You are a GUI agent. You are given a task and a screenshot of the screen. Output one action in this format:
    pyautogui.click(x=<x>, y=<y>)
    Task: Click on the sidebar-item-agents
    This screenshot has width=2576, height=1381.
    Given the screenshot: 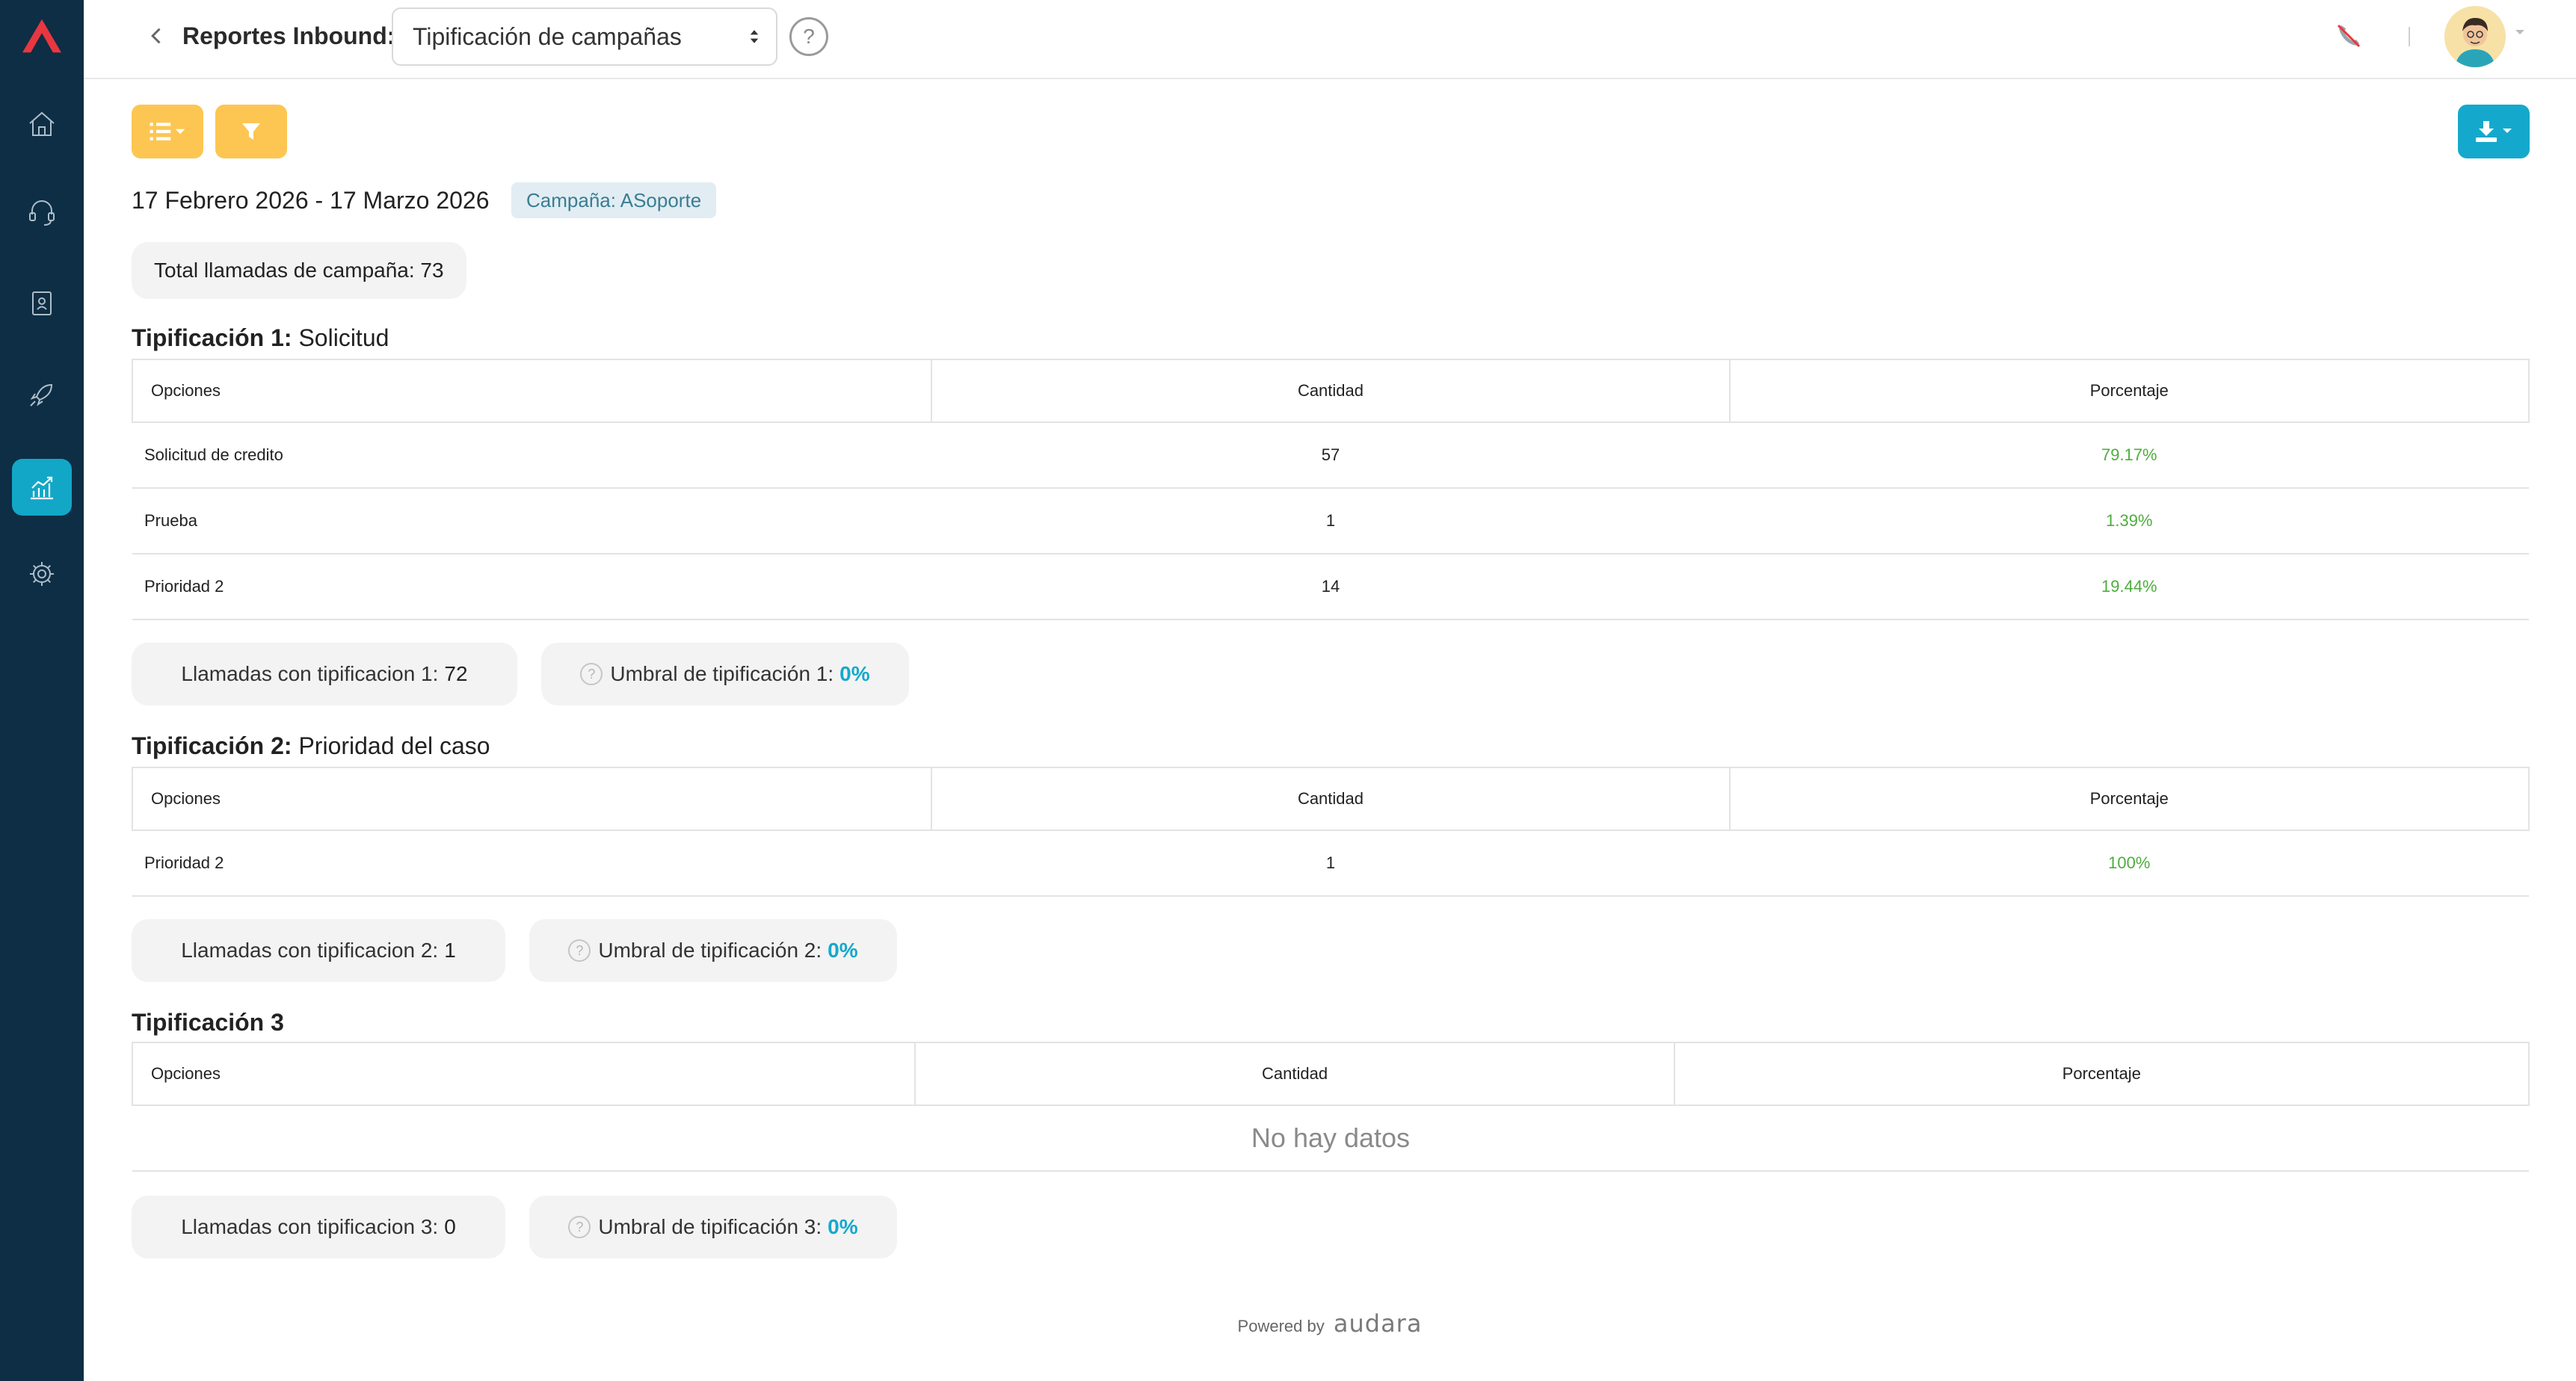 What is the action you would take?
    pyautogui.click(x=42, y=213)
    